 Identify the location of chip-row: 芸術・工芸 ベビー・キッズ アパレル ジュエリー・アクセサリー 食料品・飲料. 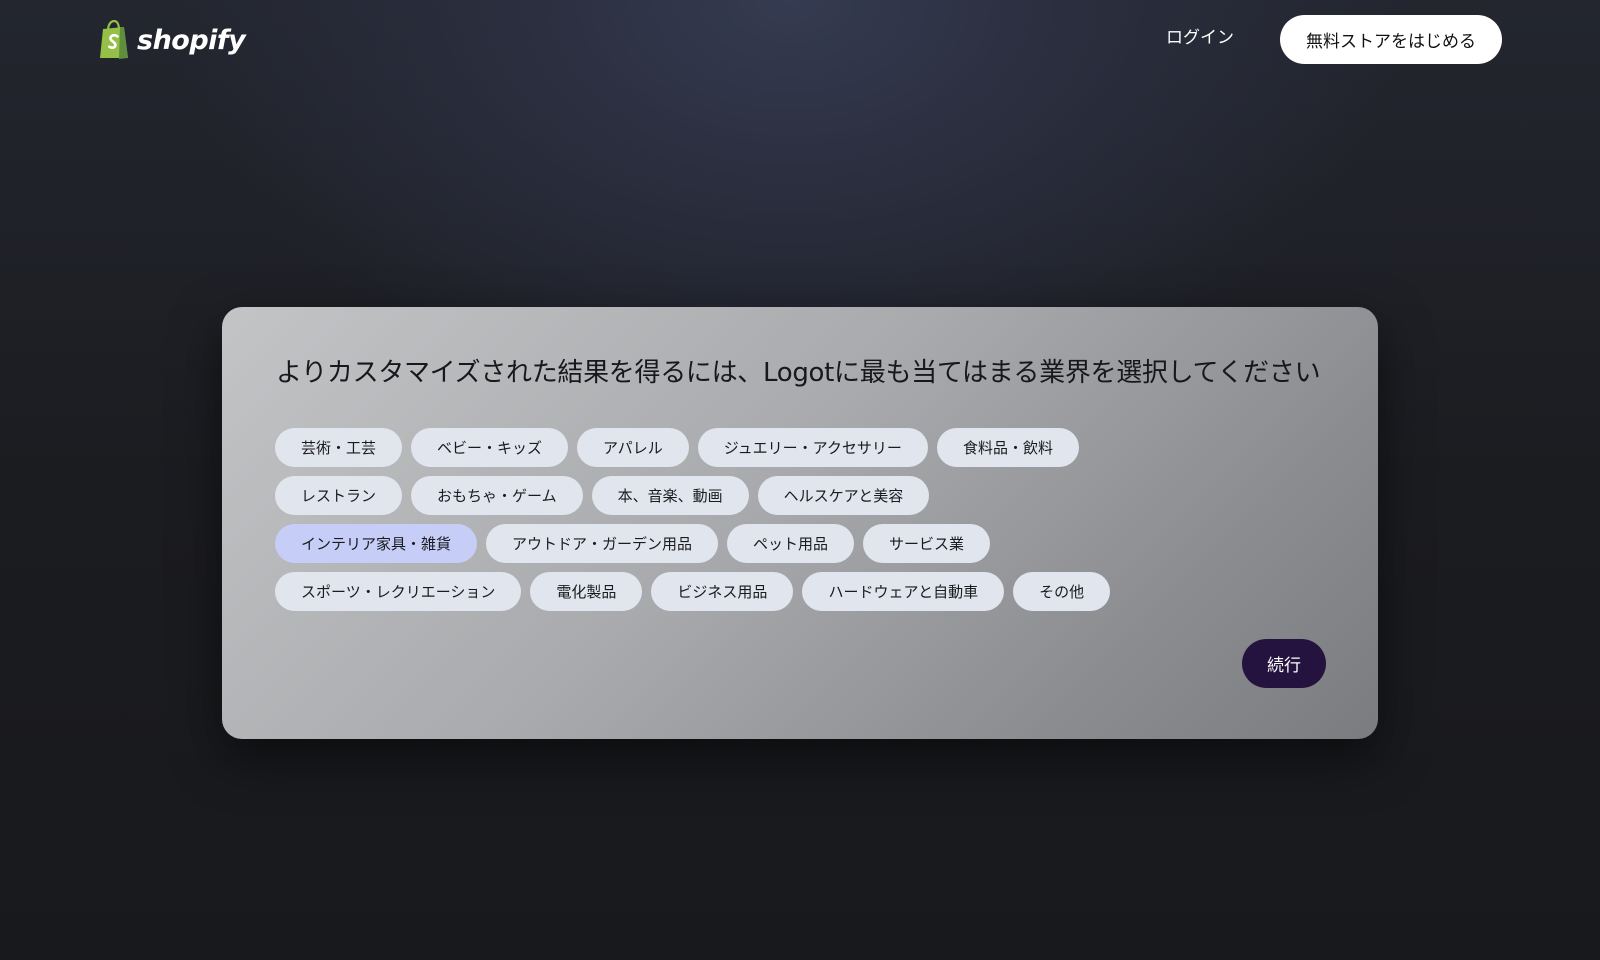
(805, 447).